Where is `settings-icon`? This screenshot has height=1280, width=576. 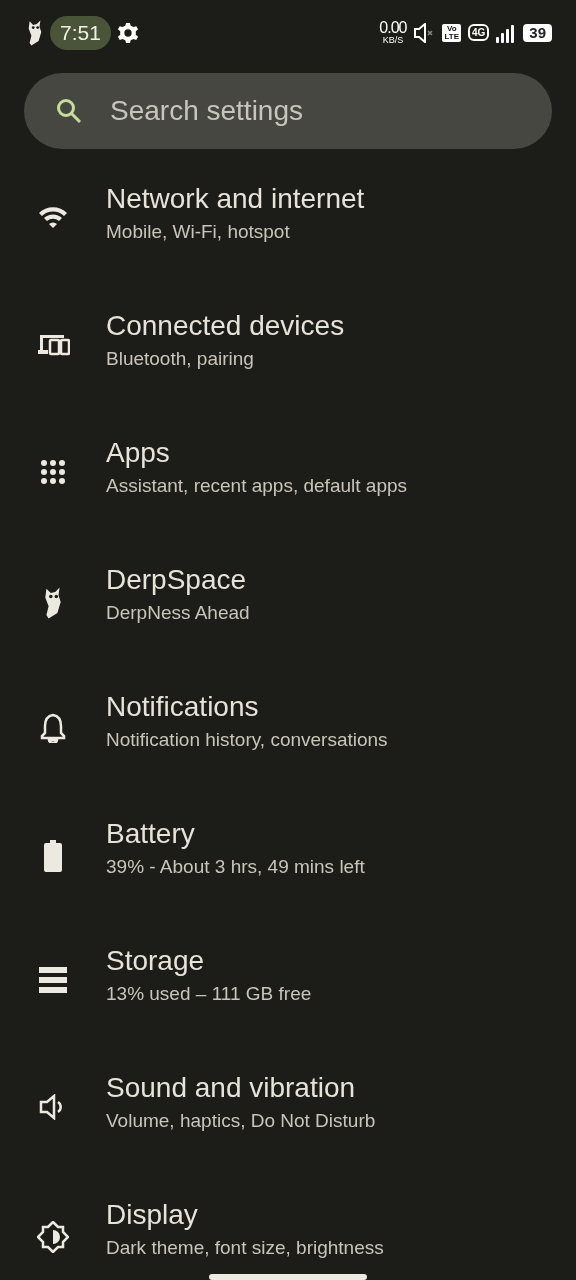 settings-icon is located at coordinates (127, 32).